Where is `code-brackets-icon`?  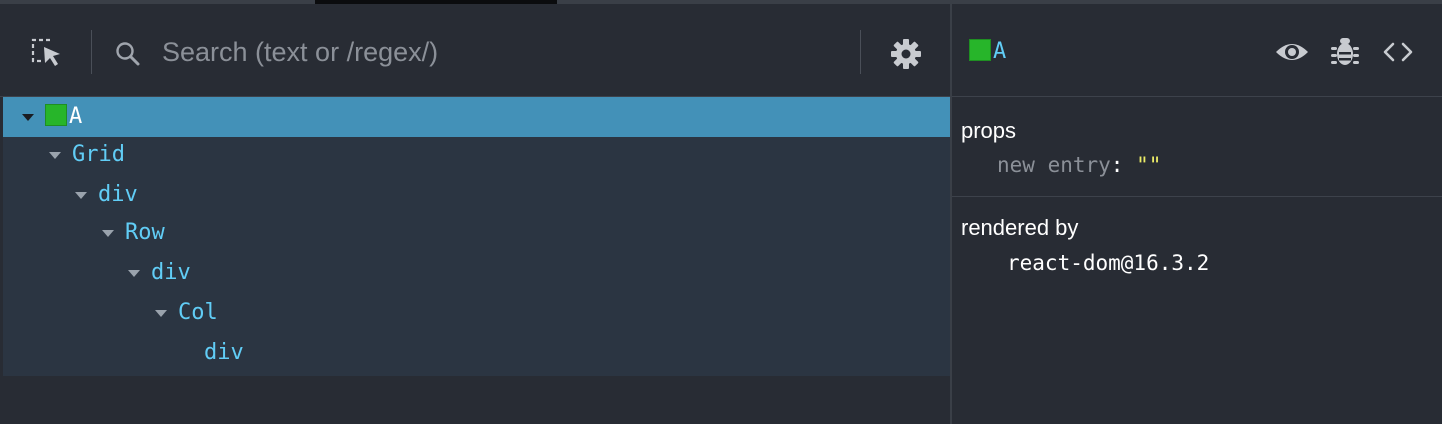 code-brackets-icon is located at coordinates (1398, 52).